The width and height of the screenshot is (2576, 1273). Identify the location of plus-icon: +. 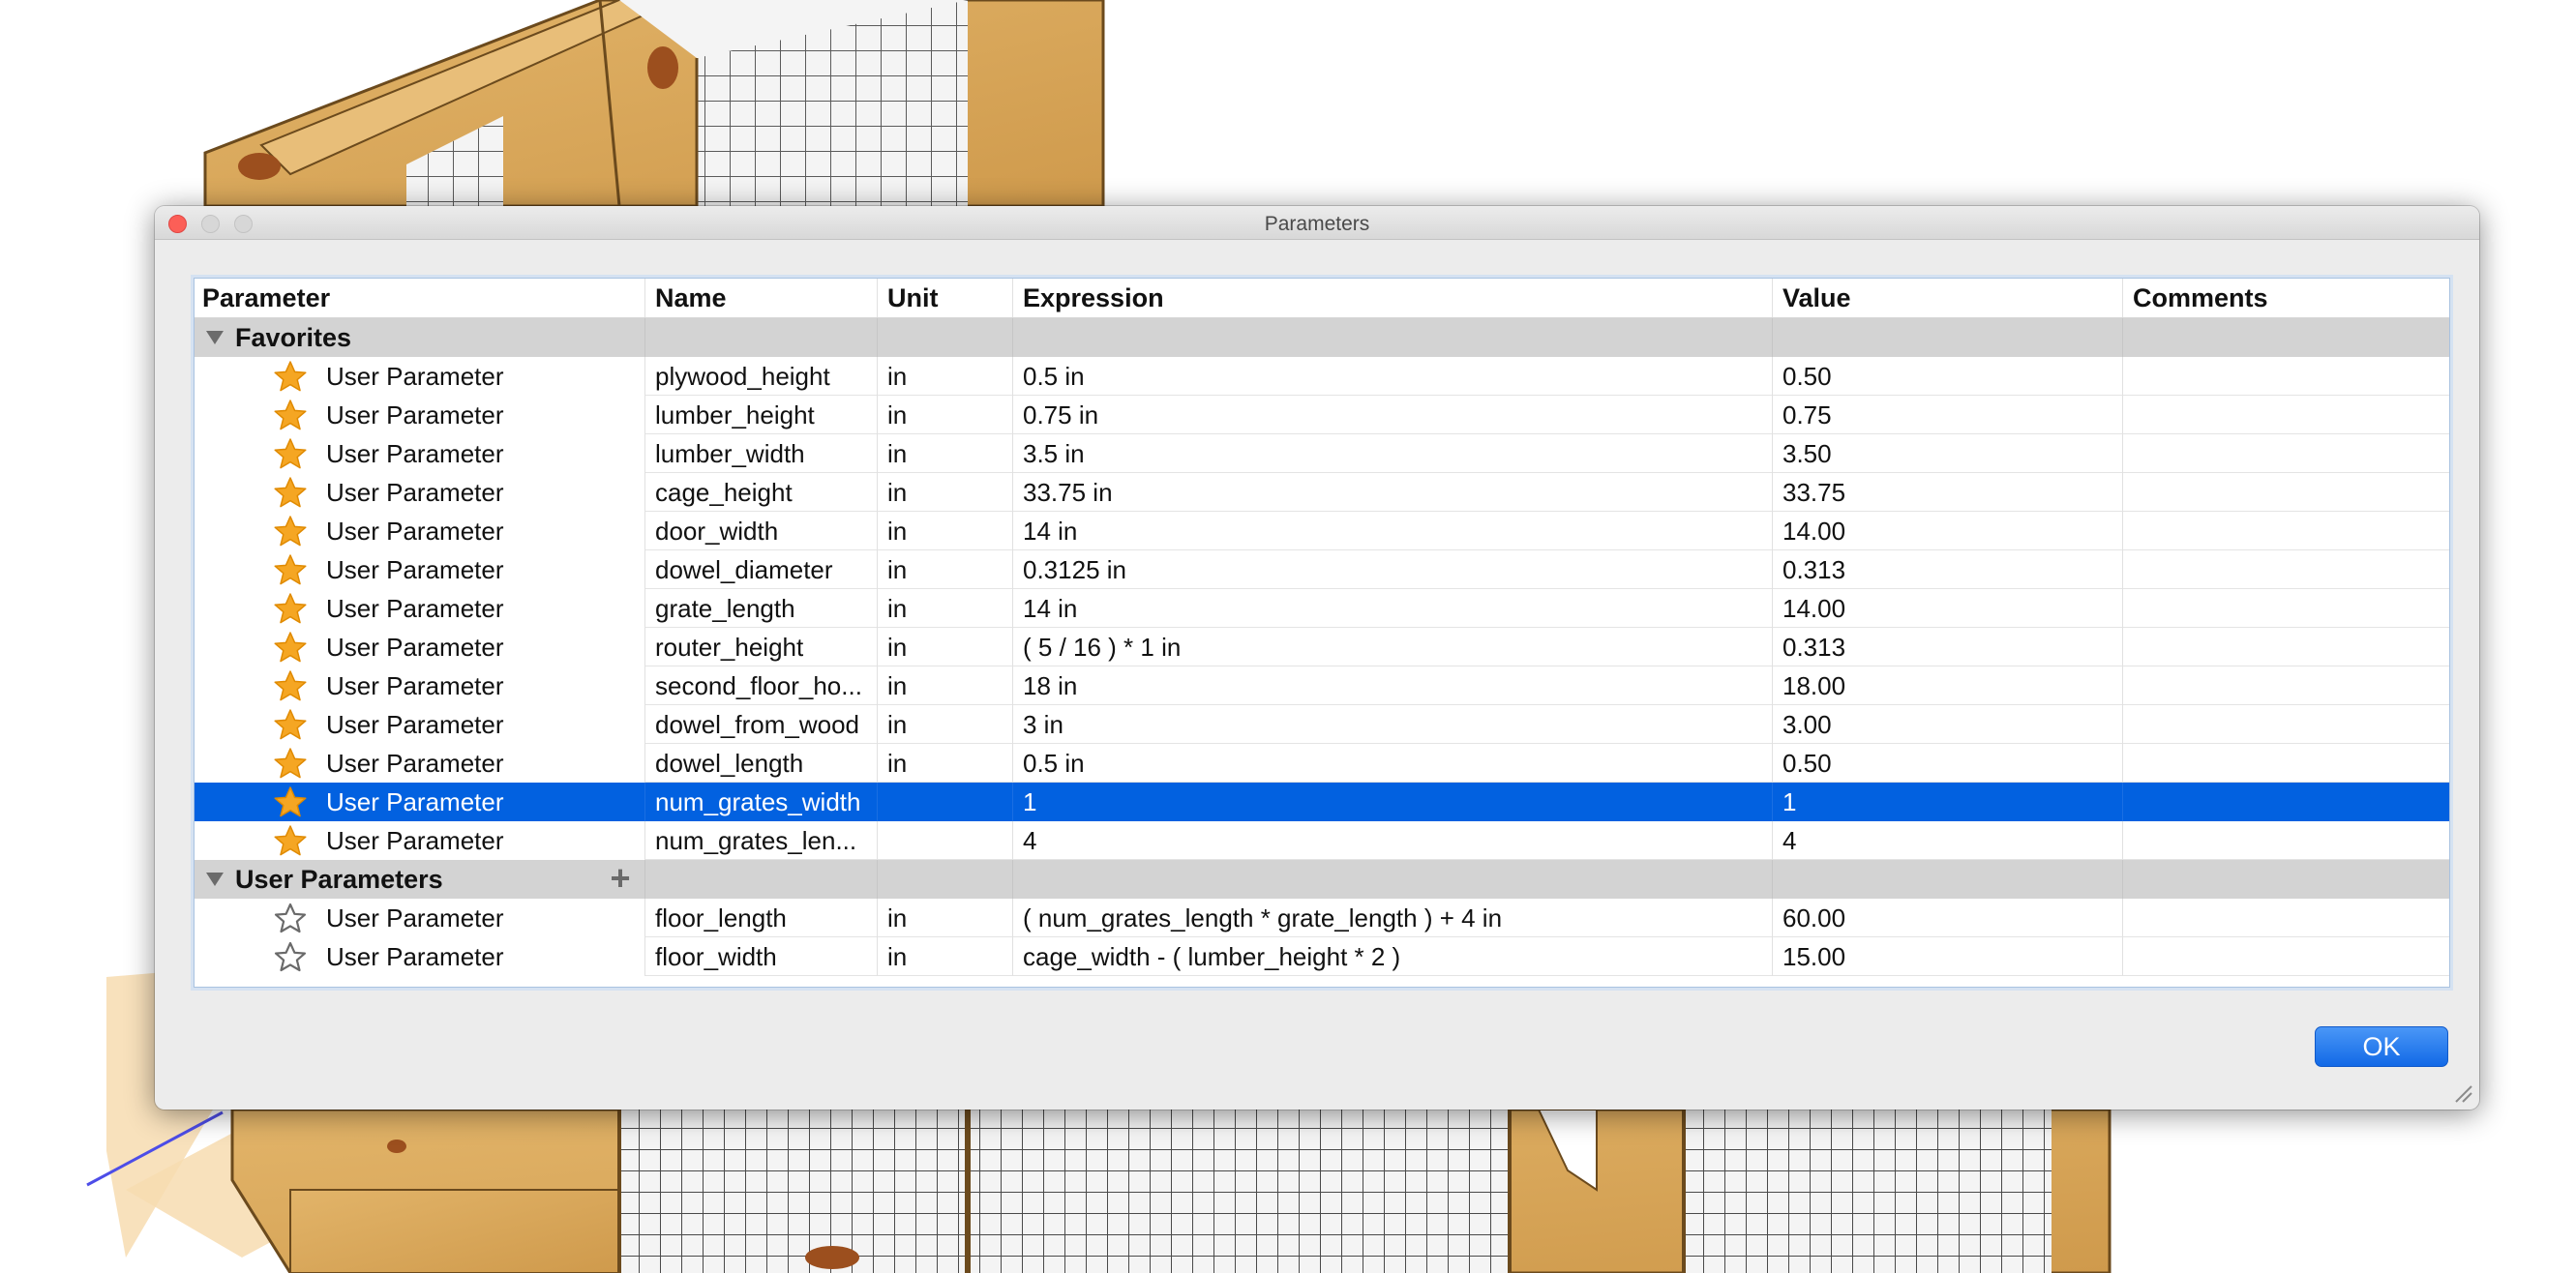
(620, 879).